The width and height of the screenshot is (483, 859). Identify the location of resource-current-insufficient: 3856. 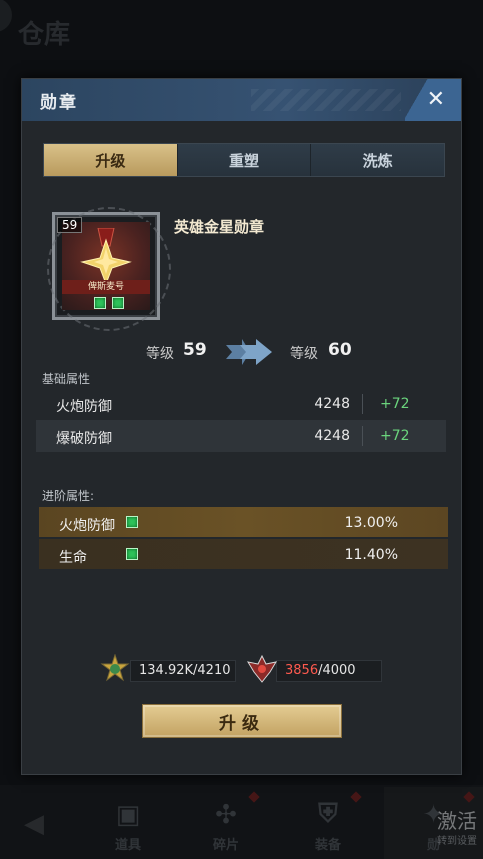
(302, 670).